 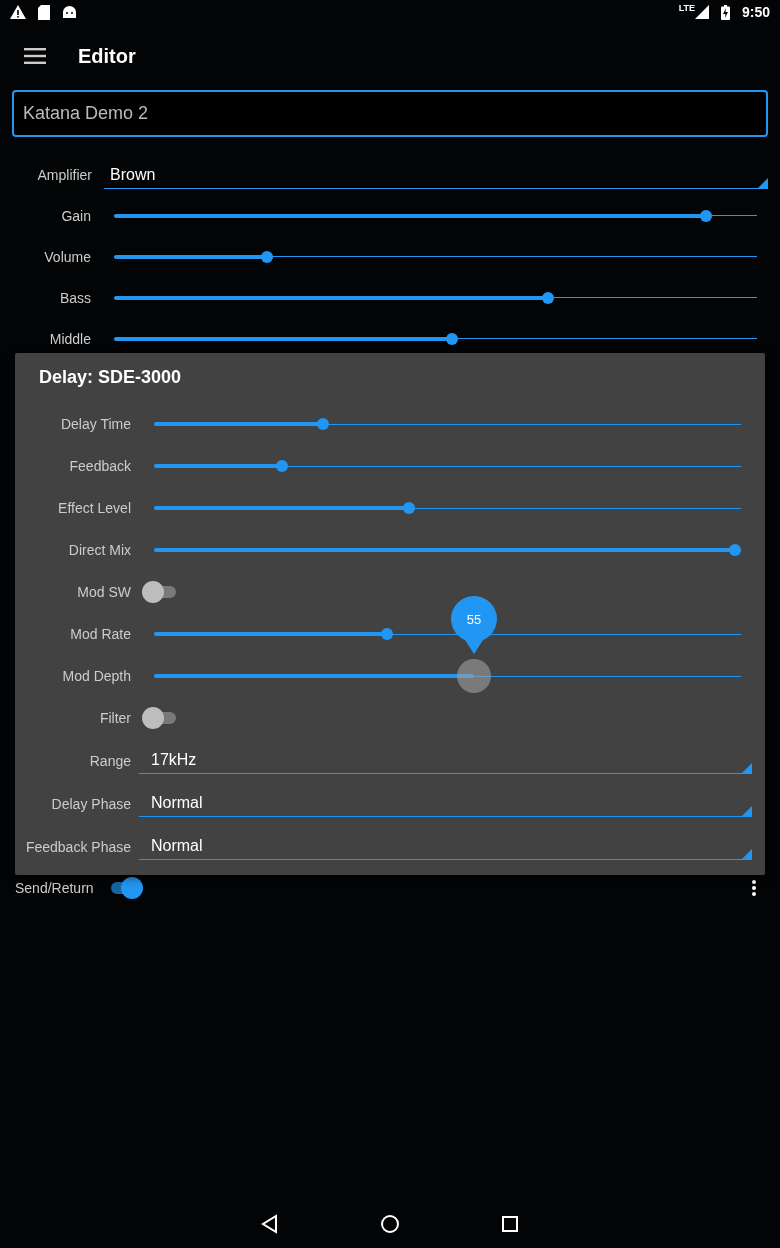 I want to click on field-label: Amplifier, so click(x=64, y=175).